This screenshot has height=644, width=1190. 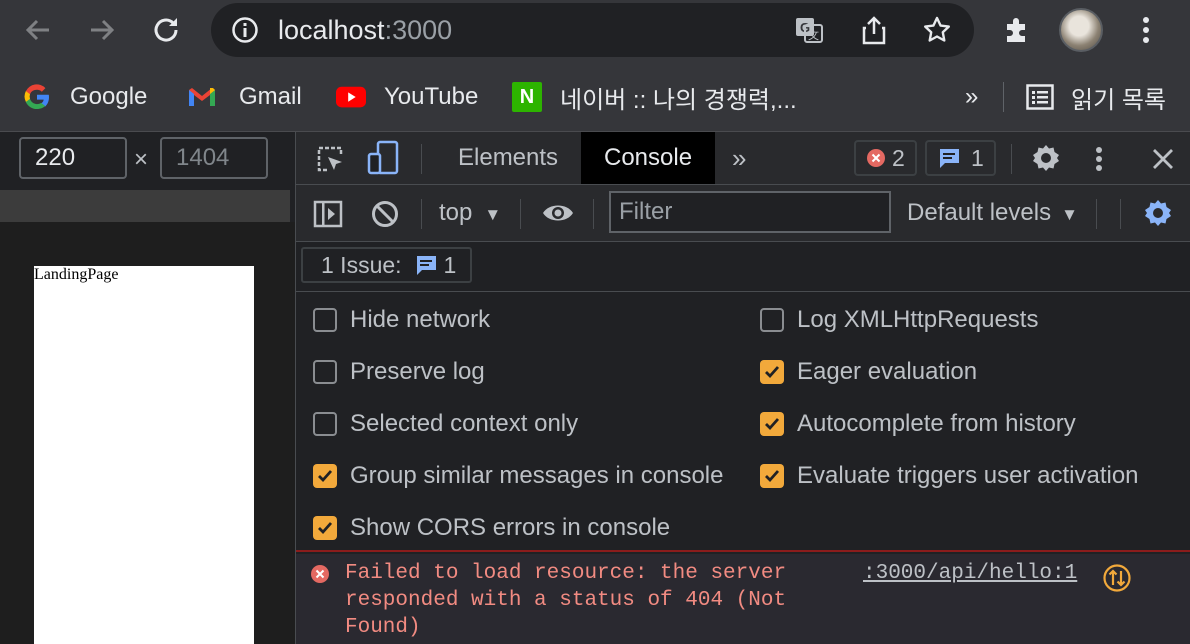 I want to click on clear-console-icon, so click(x=385, y=214).